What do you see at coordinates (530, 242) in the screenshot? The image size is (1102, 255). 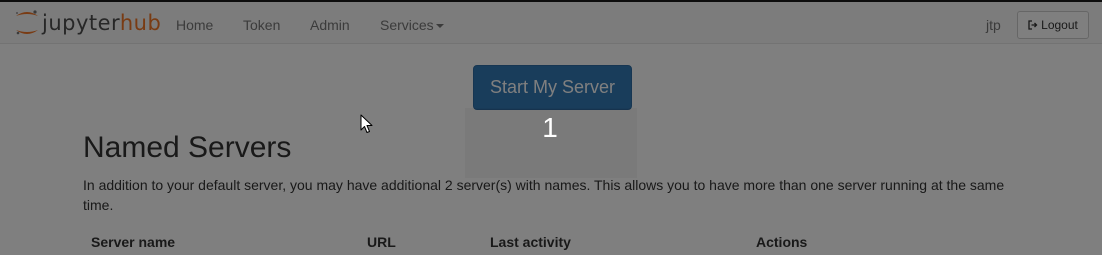 I see `column-header-last-activity: Last activity` at bounding box center [530, 242].